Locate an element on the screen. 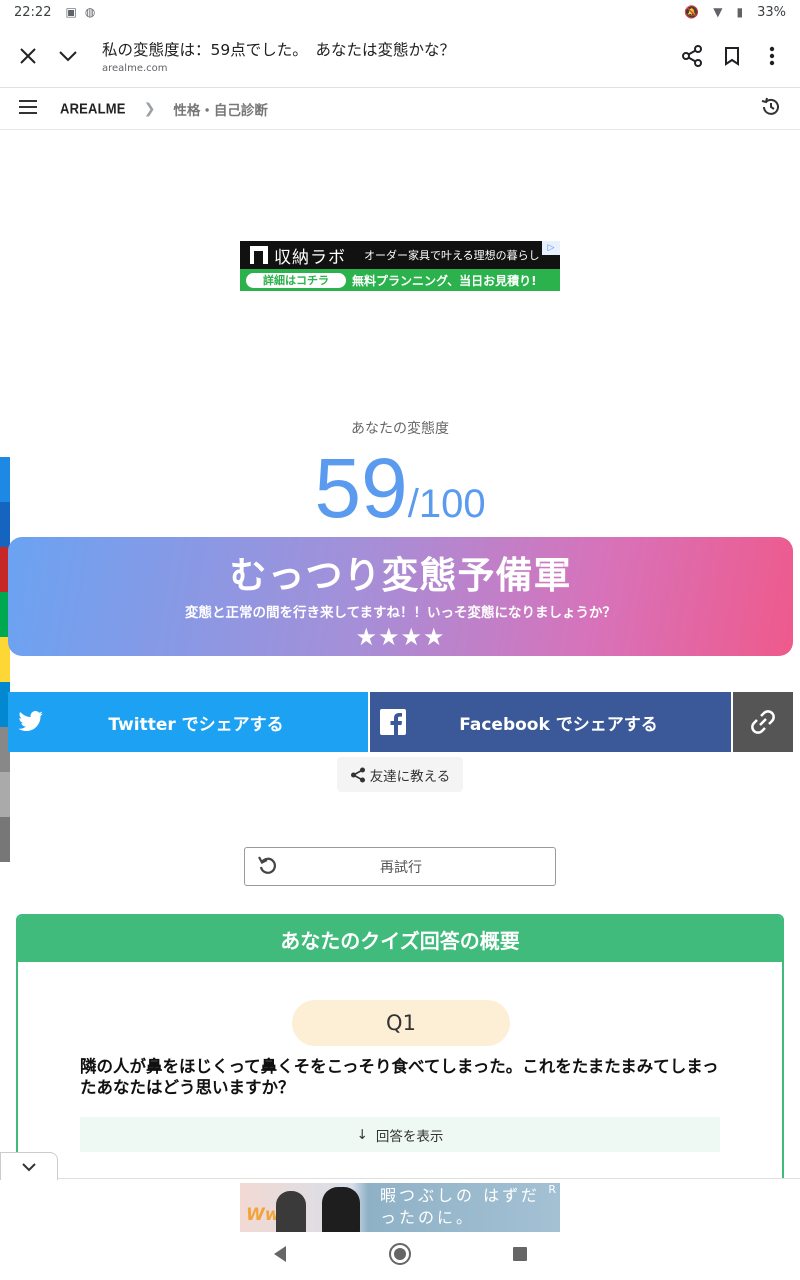  collapse-ad-button is located at coordinates (29, 1166).